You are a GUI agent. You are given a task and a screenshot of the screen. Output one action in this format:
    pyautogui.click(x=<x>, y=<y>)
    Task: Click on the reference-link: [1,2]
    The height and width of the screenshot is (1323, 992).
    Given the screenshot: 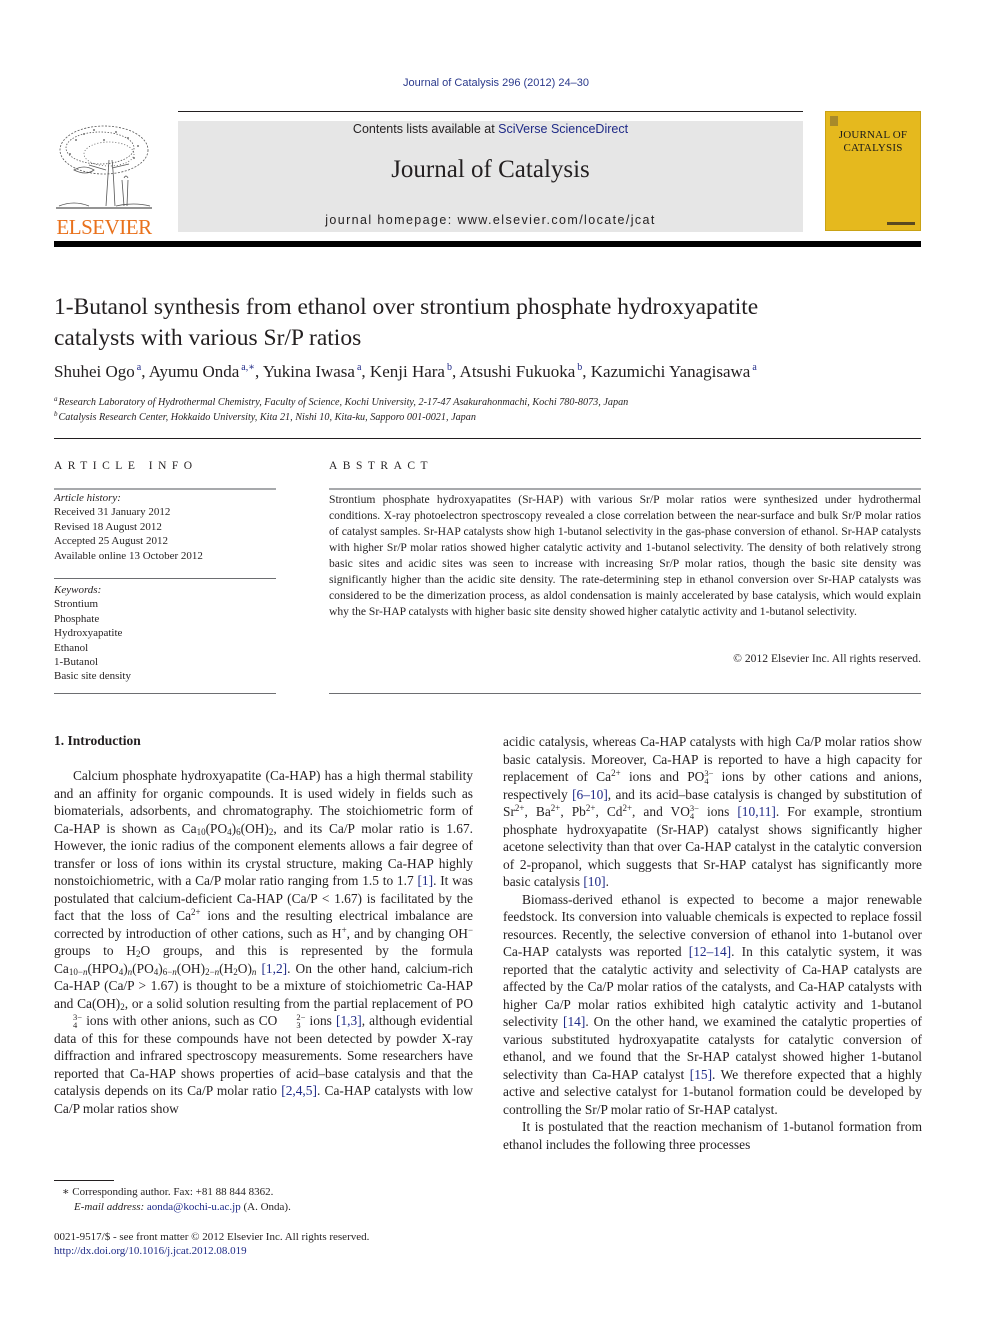 What is the action you would take?
    pyautogui.click(x=274, y=968)
    